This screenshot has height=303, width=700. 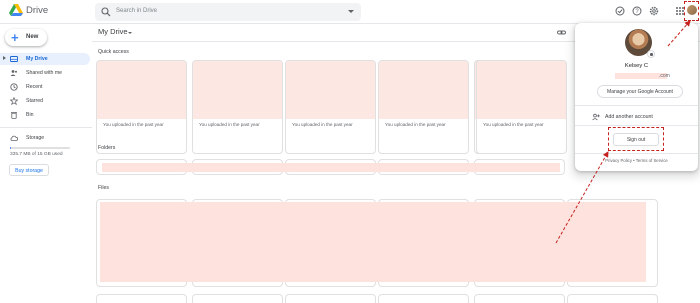 What do you see at coordinates (654, 11) in the screenshot?
I see `settings-gear-icon` at bounding box center [654, 11].